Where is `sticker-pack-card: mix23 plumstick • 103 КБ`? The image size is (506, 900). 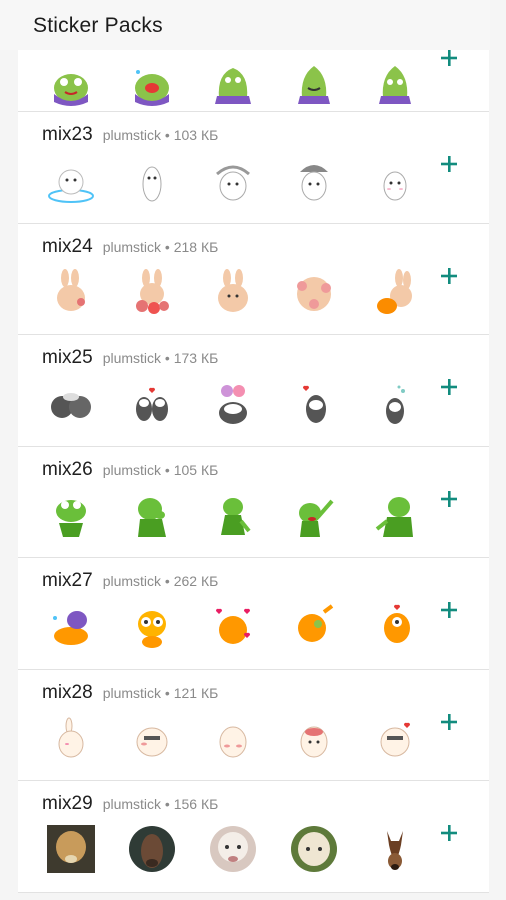 sticker-pack-card: mix23 plumstick • 103 КБ is located at coordinates (253, 168).